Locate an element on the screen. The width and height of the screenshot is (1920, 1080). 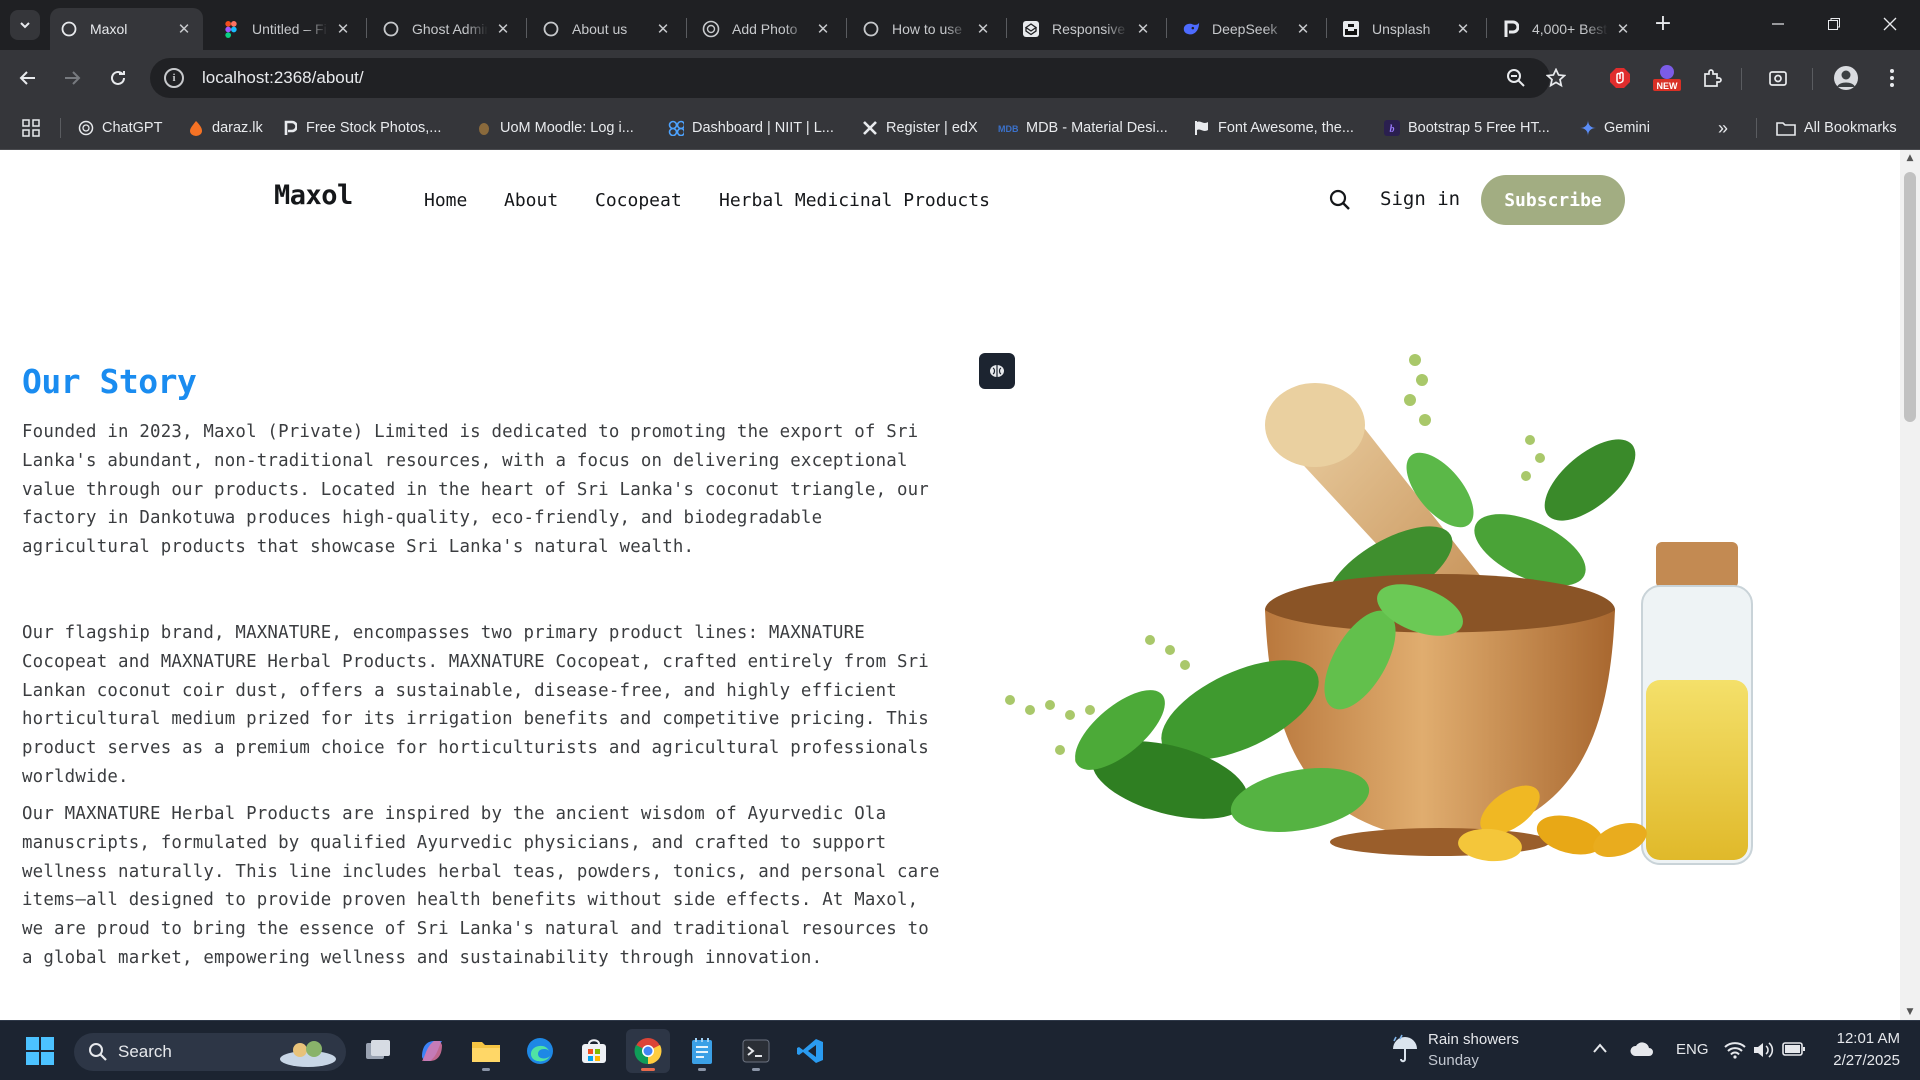
notepad-button is located at coordinates (702, 1051).